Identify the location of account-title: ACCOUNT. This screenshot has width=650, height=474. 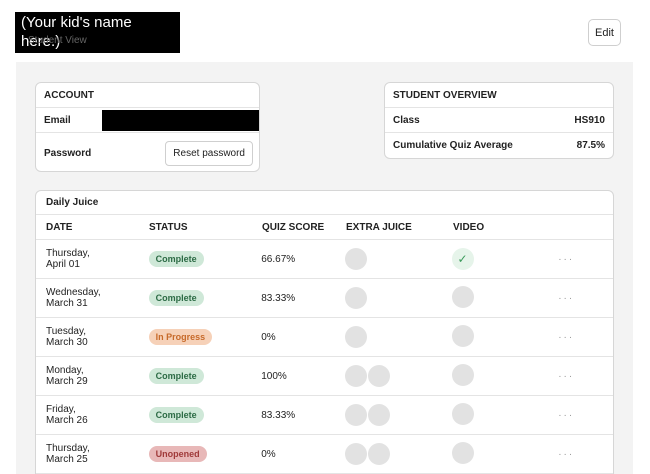
(147, 95).